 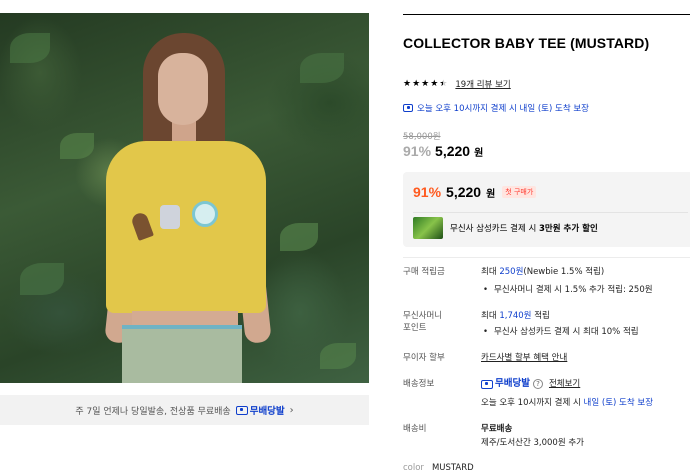 What do you see at coordinates (497, 429) in the screenshot?
I see `shipping-fee-value: 무료배송` at bounding box center [497, 429].